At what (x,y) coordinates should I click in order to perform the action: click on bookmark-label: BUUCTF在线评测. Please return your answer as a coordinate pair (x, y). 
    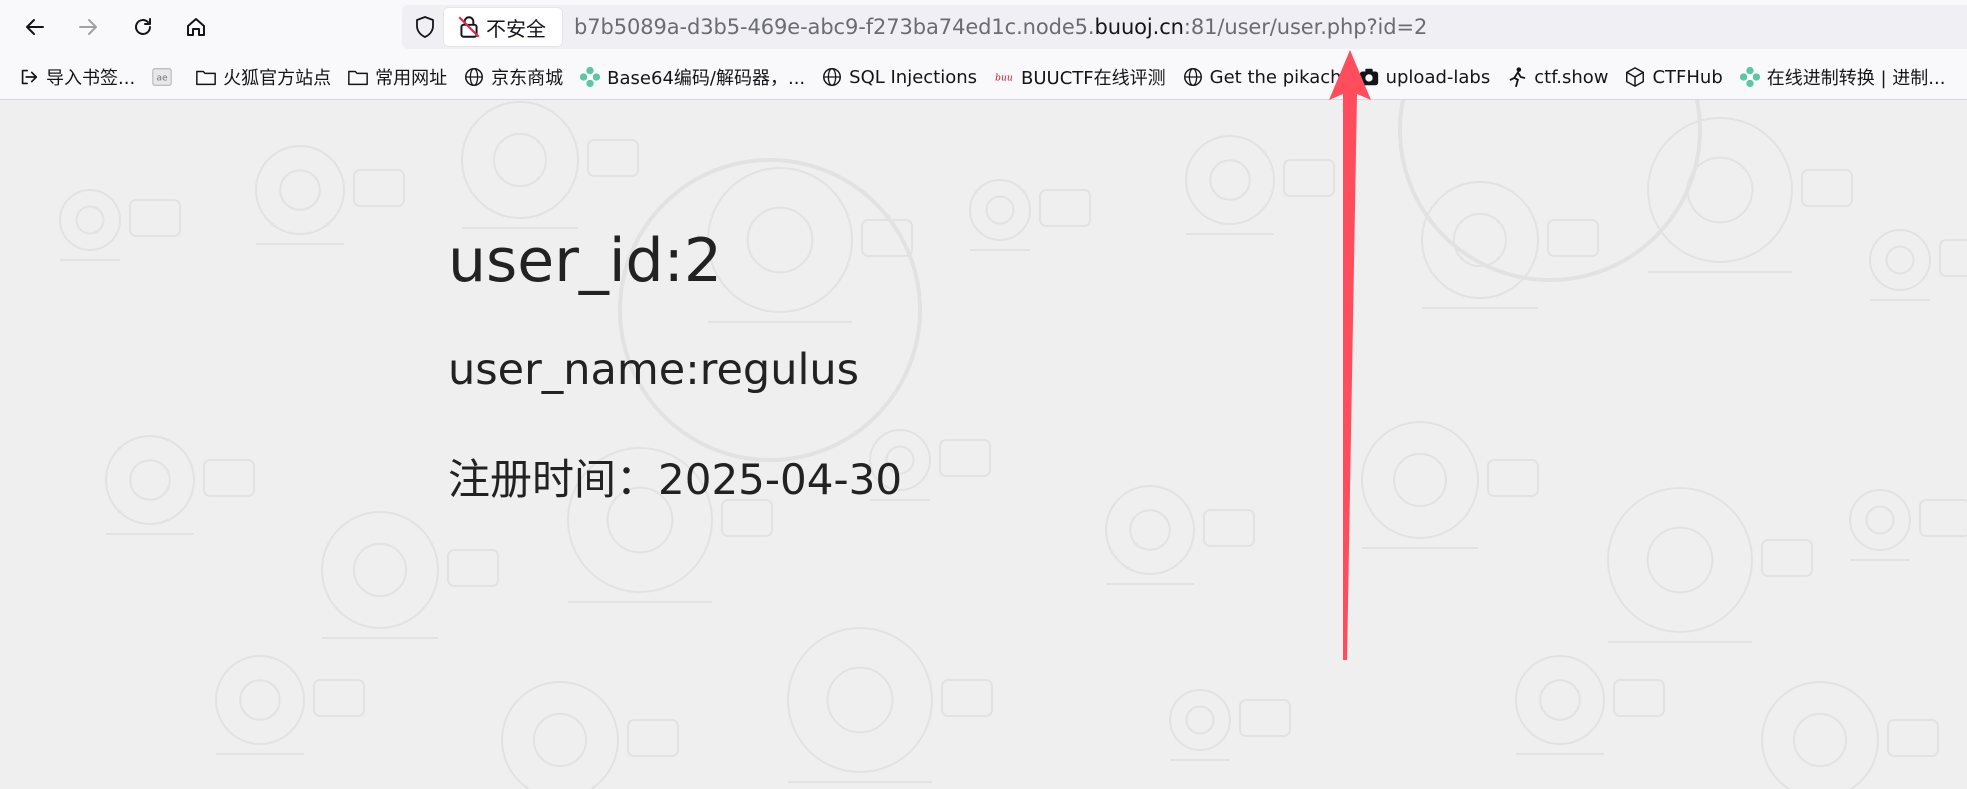
    Looking at the image, I should click on (1093, 78).